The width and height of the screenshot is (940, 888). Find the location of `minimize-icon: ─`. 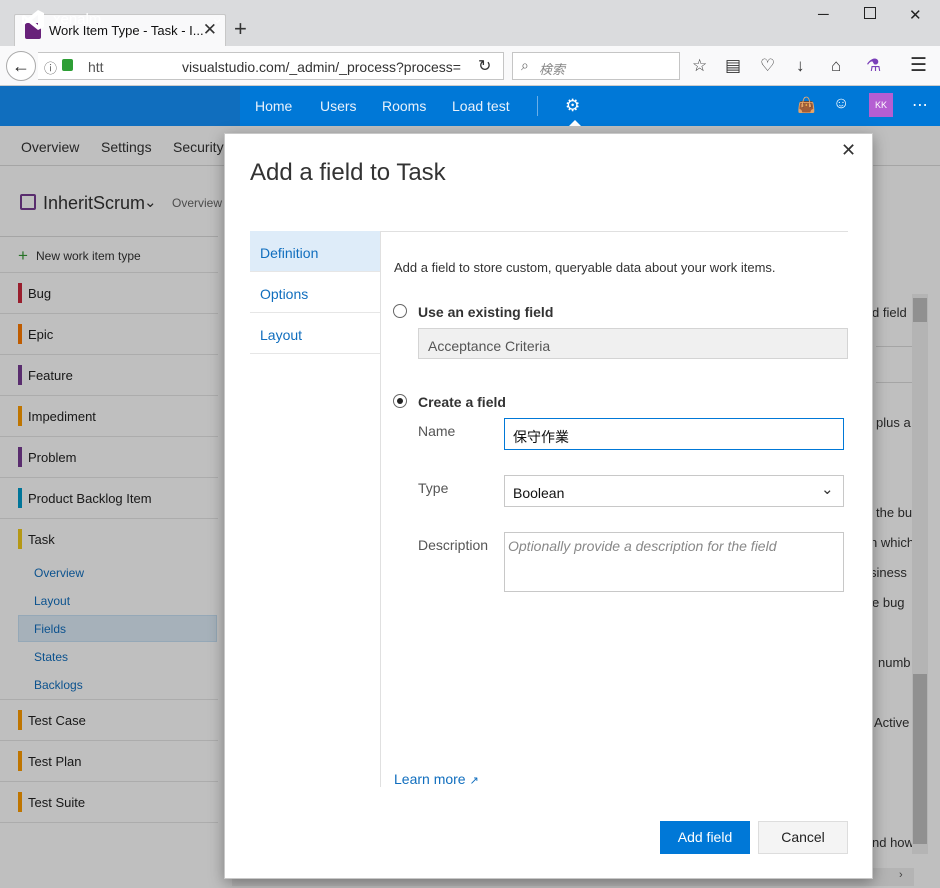

minimize-icon: ─ is located at coordinates (823, 14).